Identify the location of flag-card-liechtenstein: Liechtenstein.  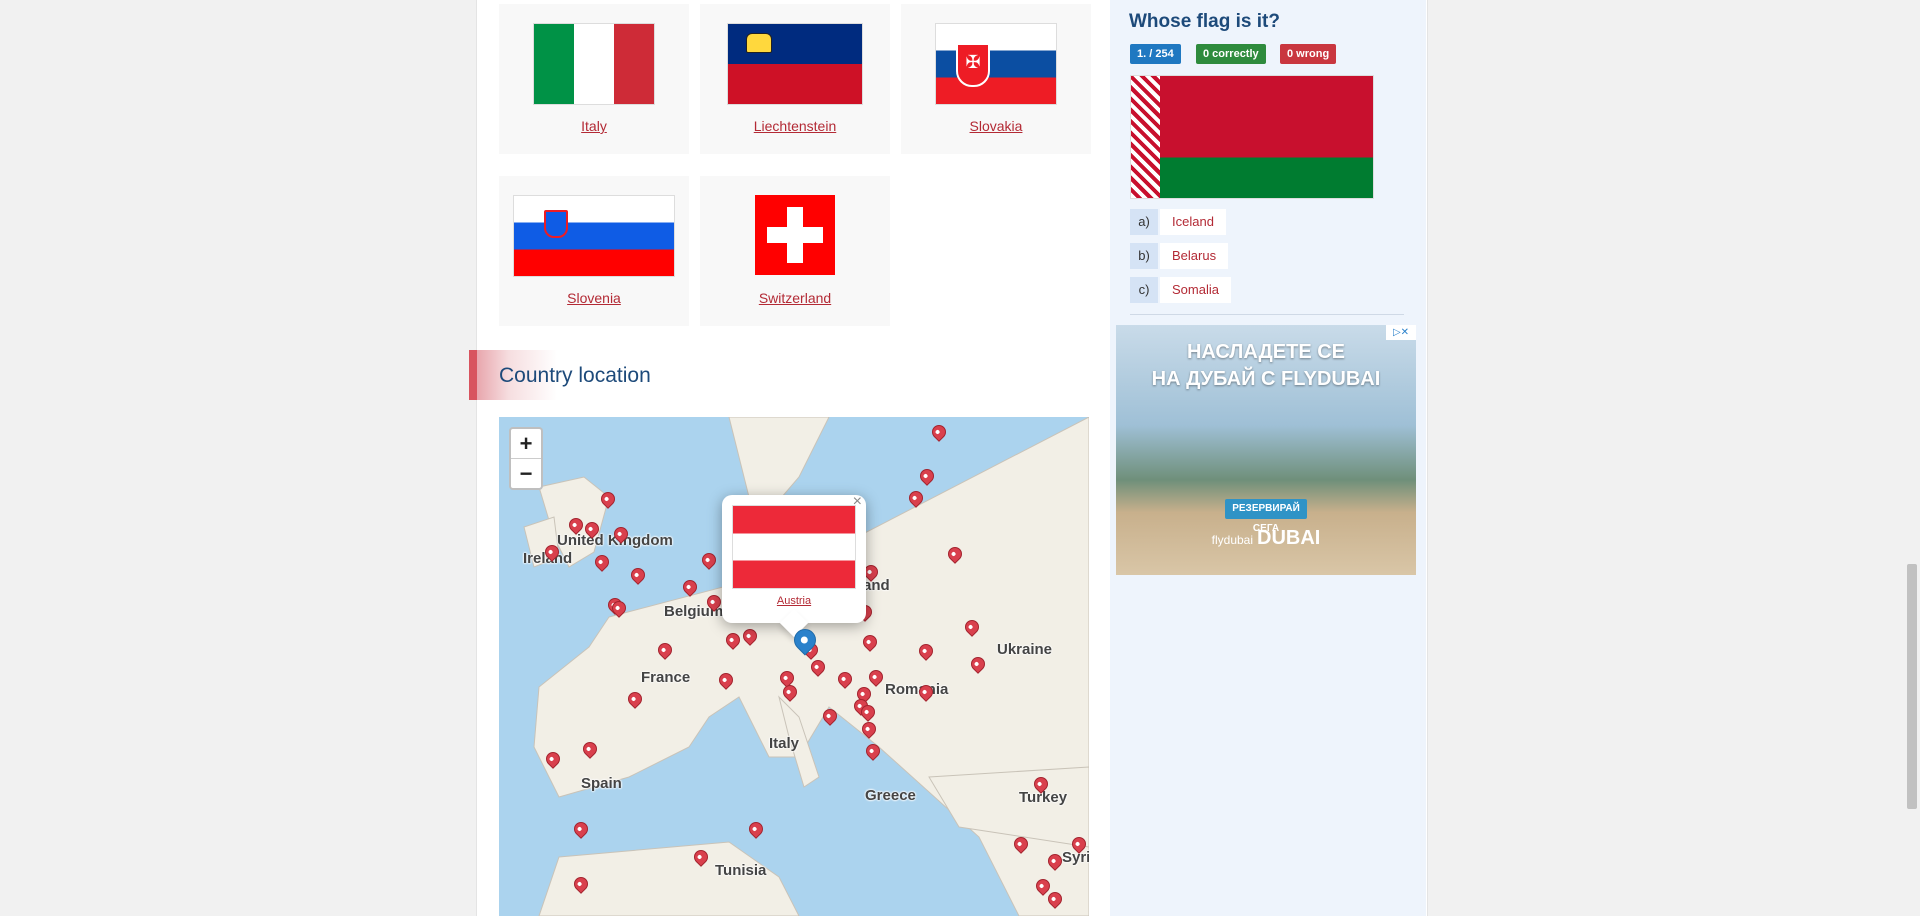
(795, 79).